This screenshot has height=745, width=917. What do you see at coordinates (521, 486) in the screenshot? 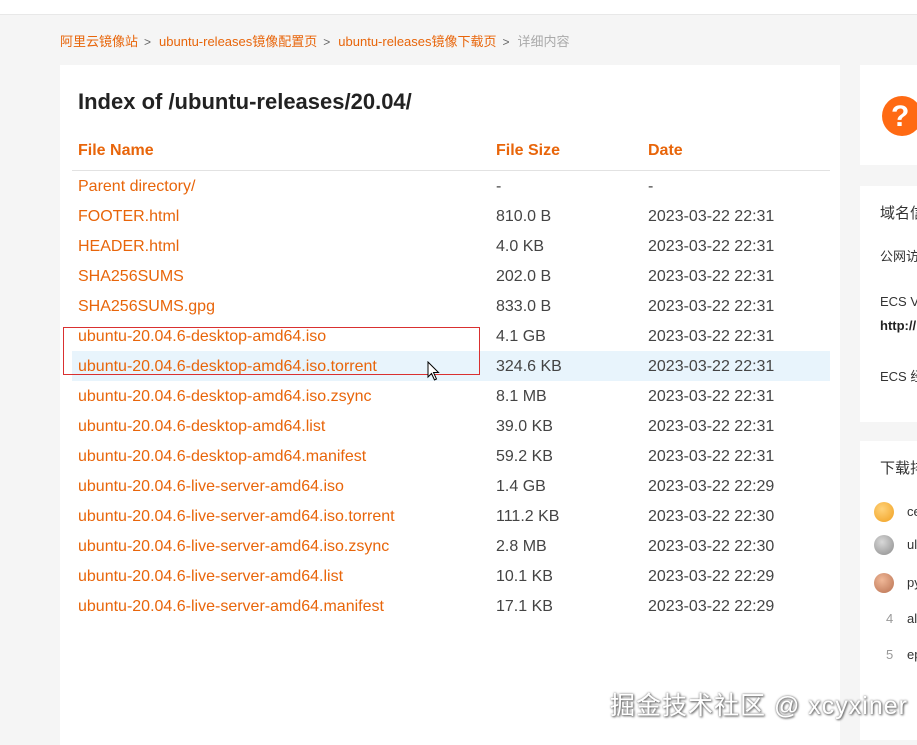
I see `file-size: 1.4 GB` at bounding box center [521, 486].